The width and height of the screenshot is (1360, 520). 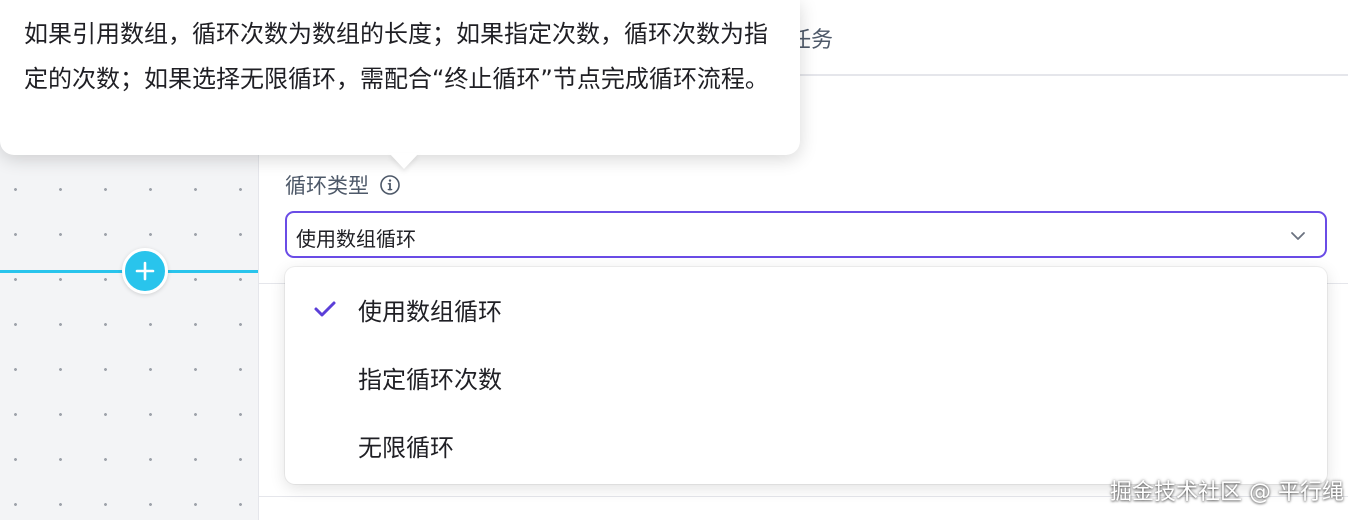 I want to click on option-specified-count: 指定循环次数, so click(x=806, y=377).